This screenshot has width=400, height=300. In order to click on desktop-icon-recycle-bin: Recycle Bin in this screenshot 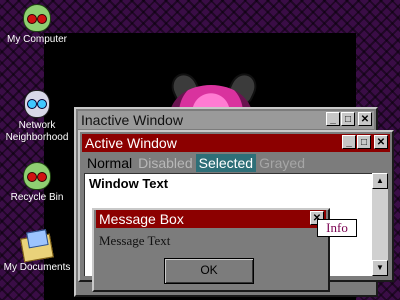, I will do `click(38, 183)`.